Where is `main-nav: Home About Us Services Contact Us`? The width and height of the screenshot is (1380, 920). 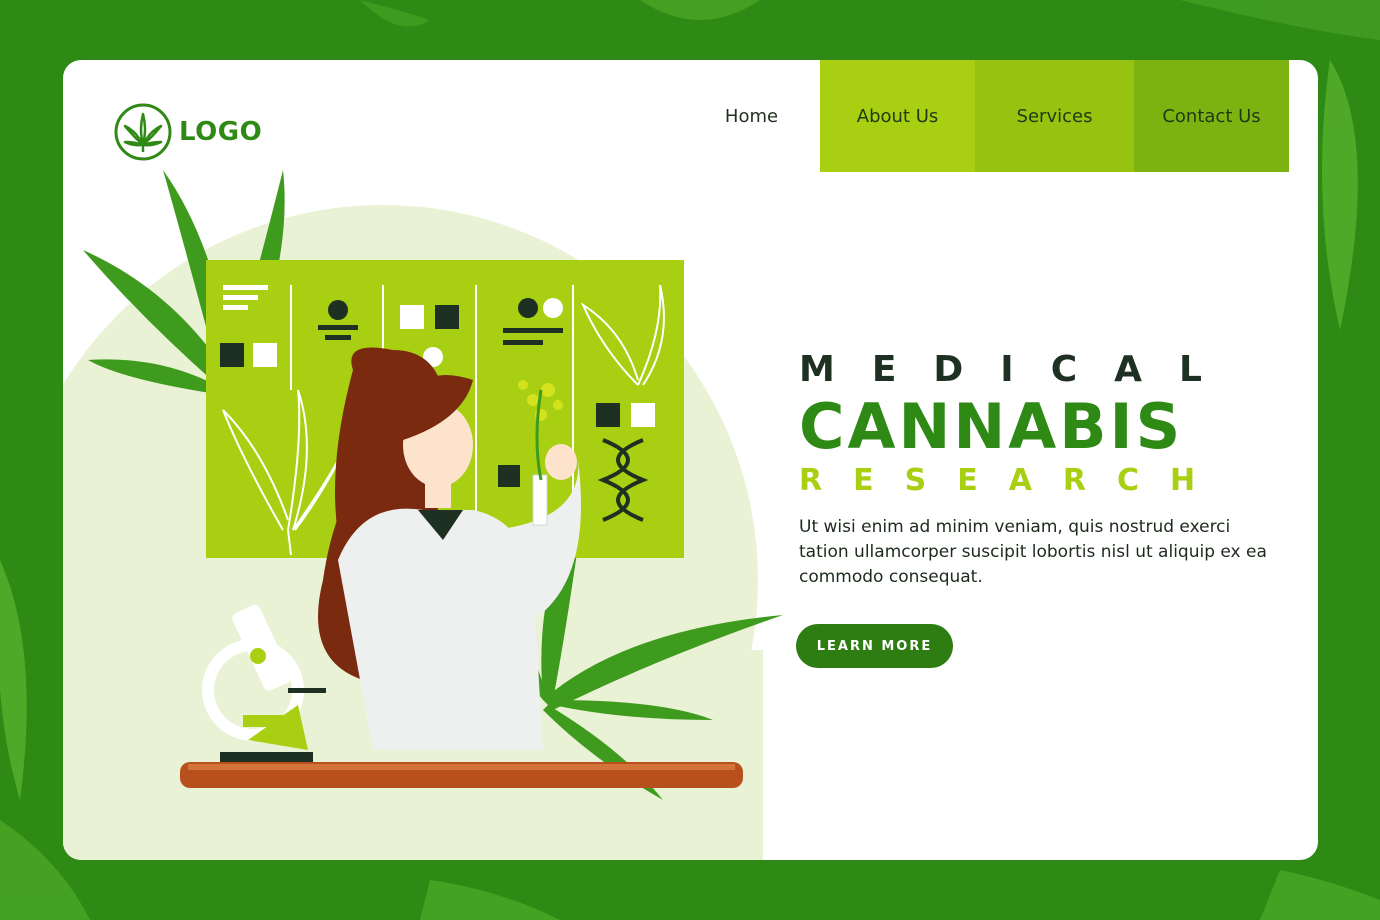 main-nav: Home About Us Services Contact Us is located at coordinates (690, 116).